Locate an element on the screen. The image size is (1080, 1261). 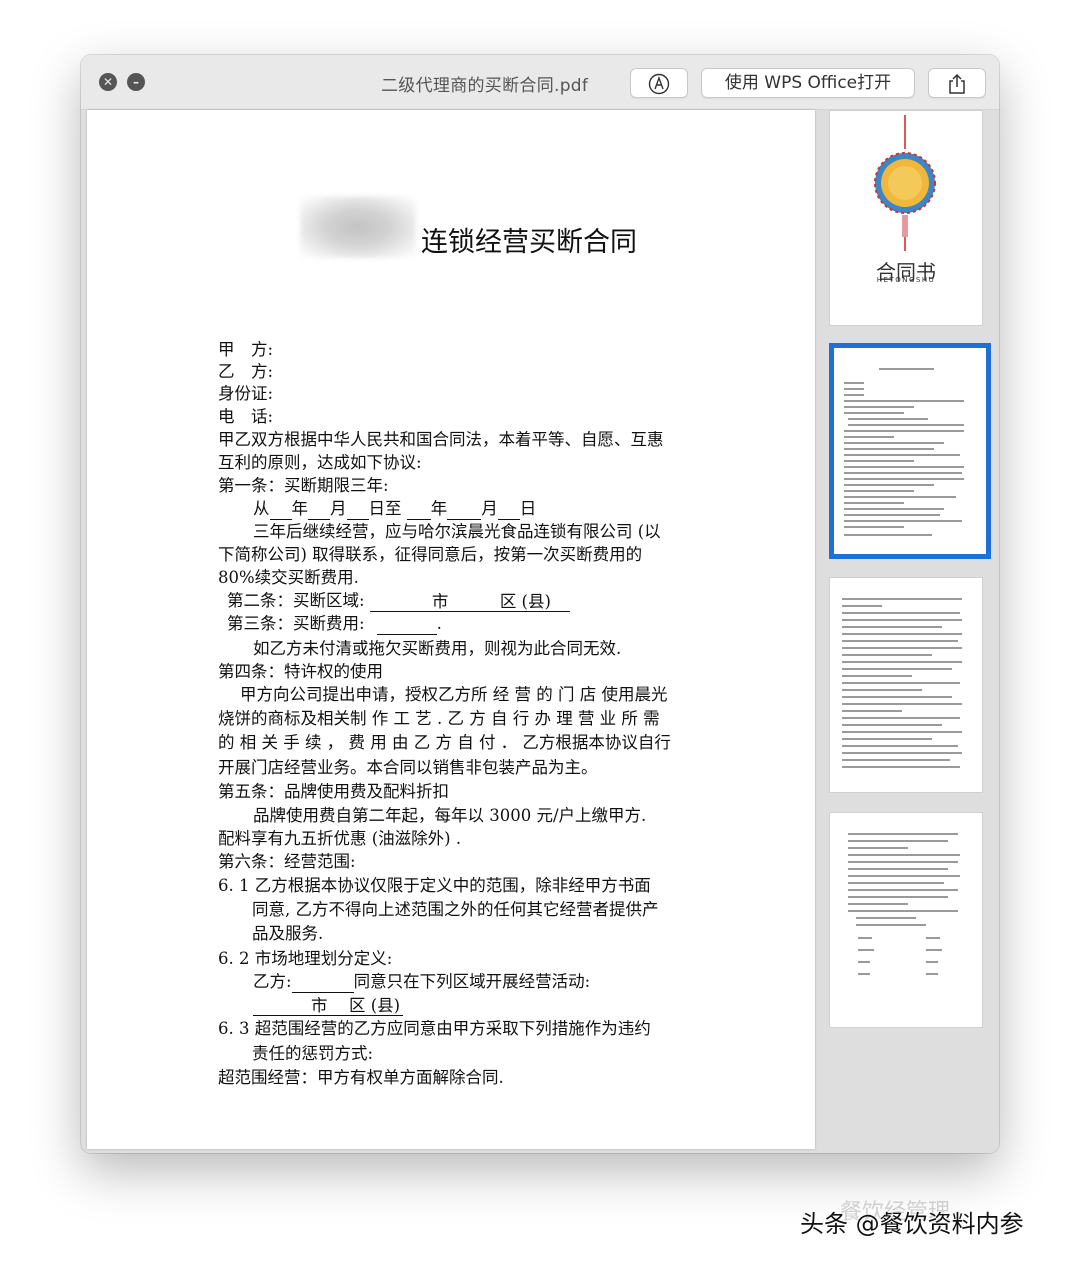
title-bar: ✕ – 二级代理商的买断合同.pdf 使用 WPS Office打开 is located at coordinates (540, 82).